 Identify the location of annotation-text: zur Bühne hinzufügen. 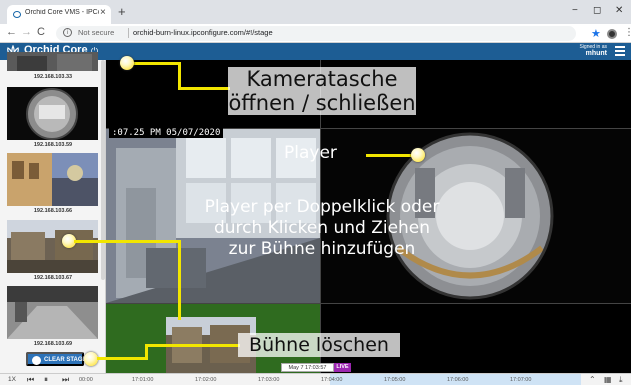
(322, 249).